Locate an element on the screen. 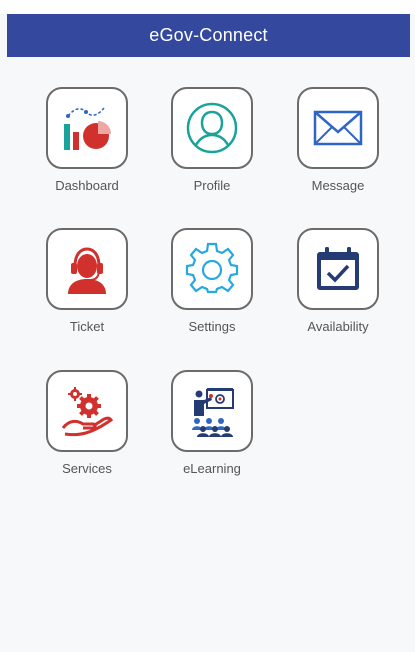 The height and width of the screenshot is (652, 415). dashboard-chart-icon is located at coordinates (87, 128).